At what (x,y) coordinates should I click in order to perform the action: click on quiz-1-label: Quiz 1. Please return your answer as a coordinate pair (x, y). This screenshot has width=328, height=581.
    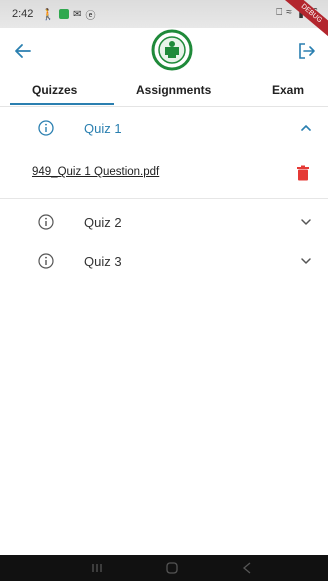
    Looking at the image, I should click on (103, 128).